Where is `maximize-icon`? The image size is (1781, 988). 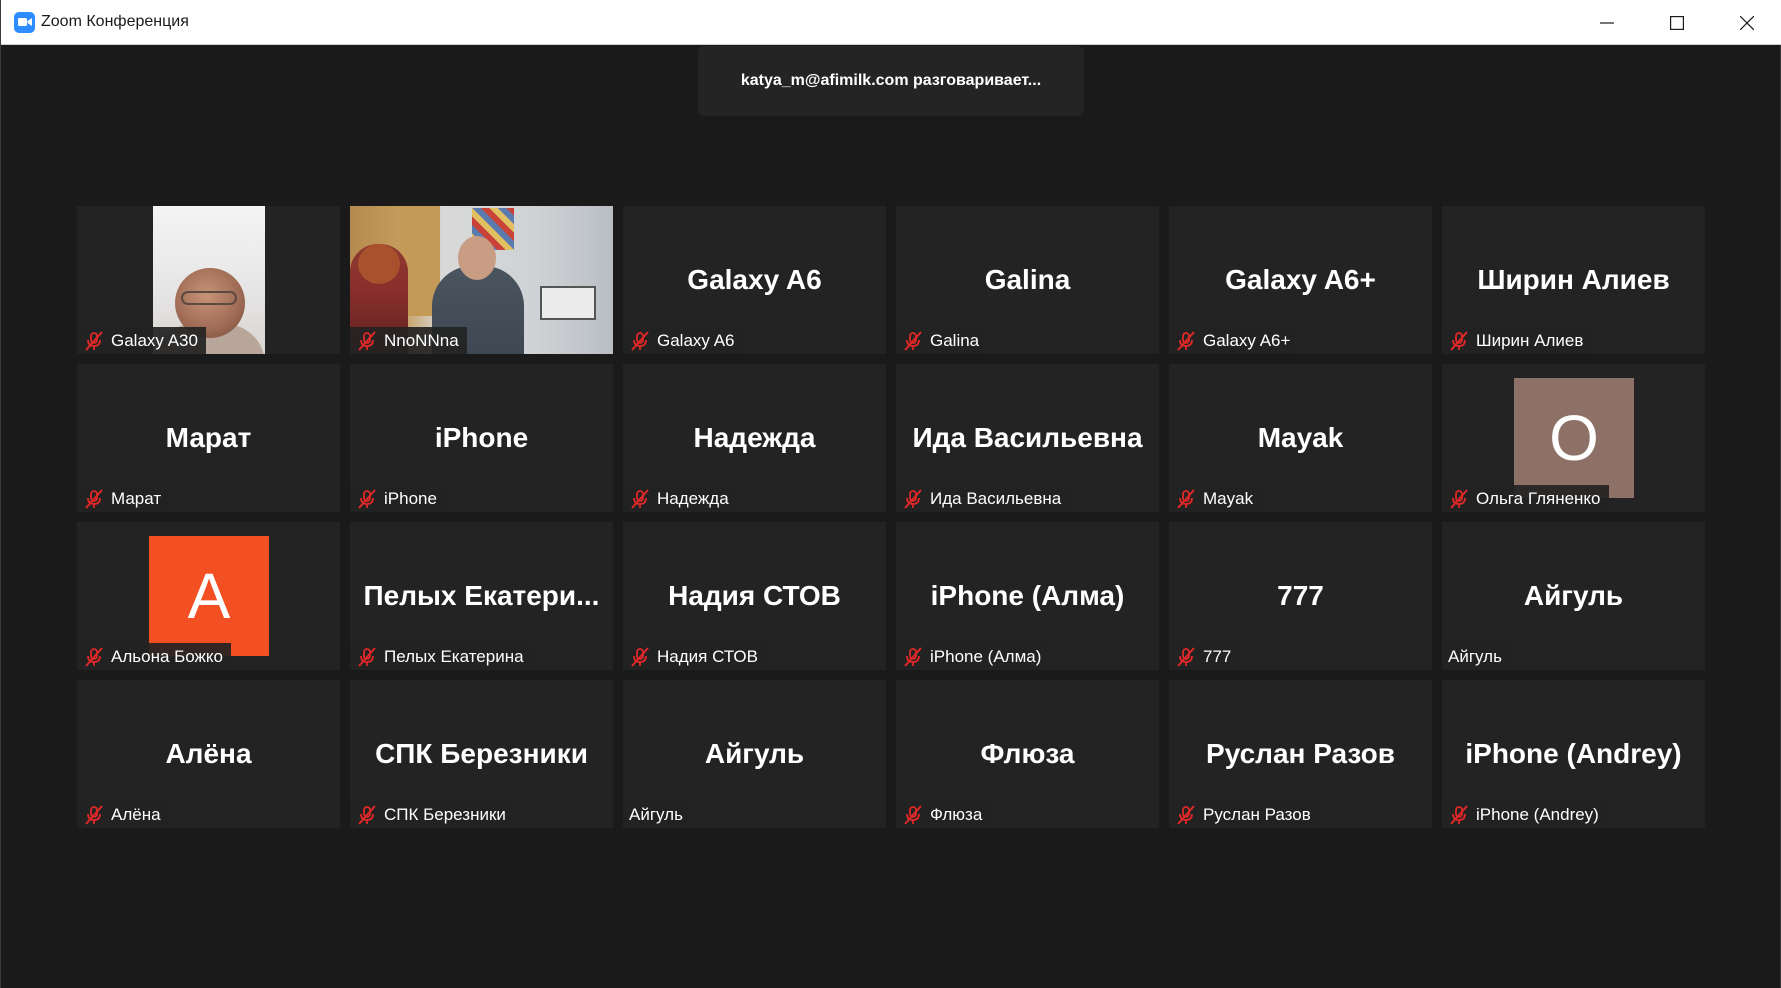
maximize-icon is located at coordinates (1677, 22).